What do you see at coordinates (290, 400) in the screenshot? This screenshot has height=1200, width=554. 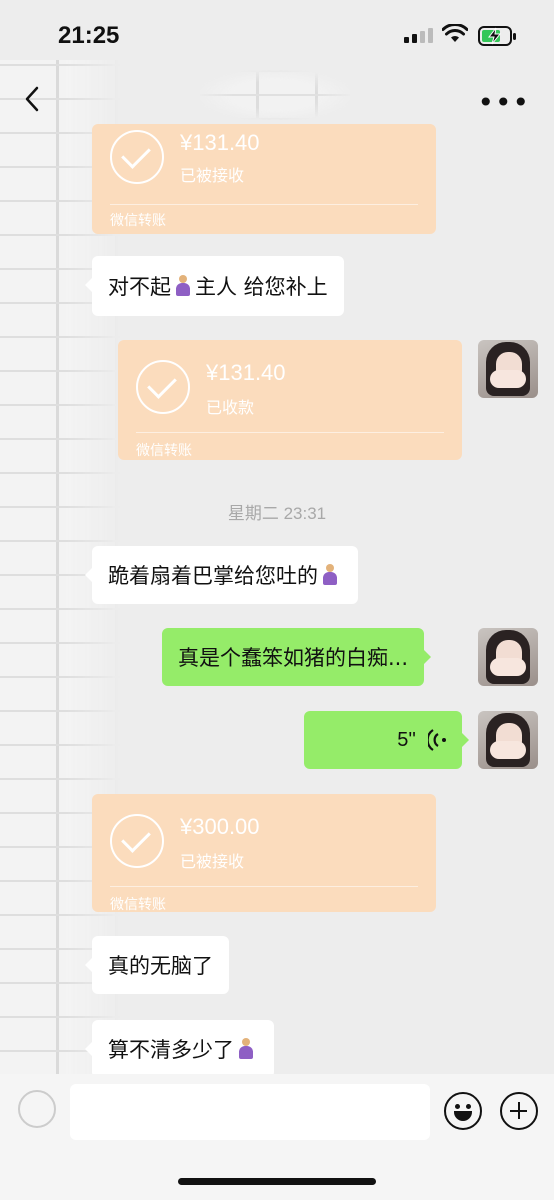 I see `transfer-card-sent: ¥131.40 已收款 微信转账` at bounding box center [290, 400].